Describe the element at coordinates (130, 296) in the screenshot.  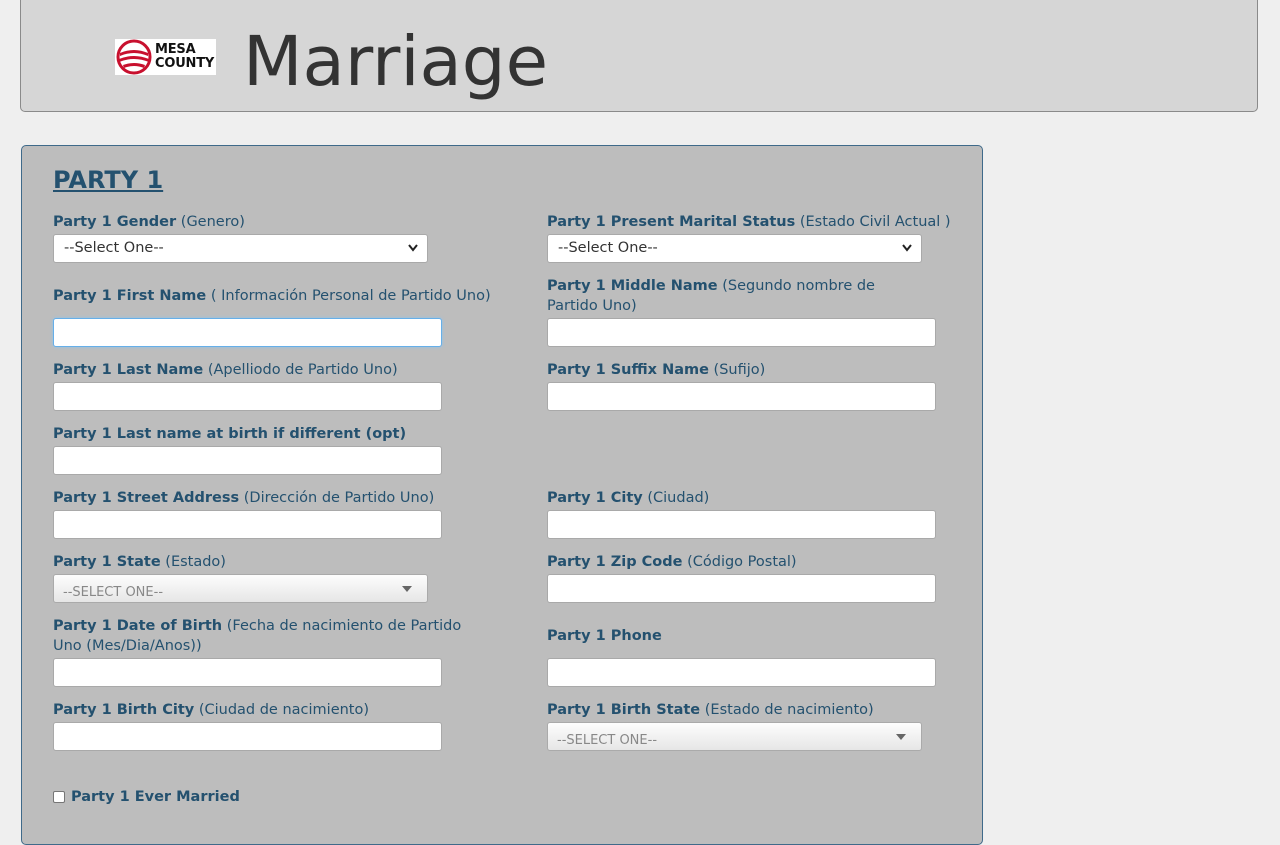
I see `first-name-label-main: Party 1 First Name` at that location.